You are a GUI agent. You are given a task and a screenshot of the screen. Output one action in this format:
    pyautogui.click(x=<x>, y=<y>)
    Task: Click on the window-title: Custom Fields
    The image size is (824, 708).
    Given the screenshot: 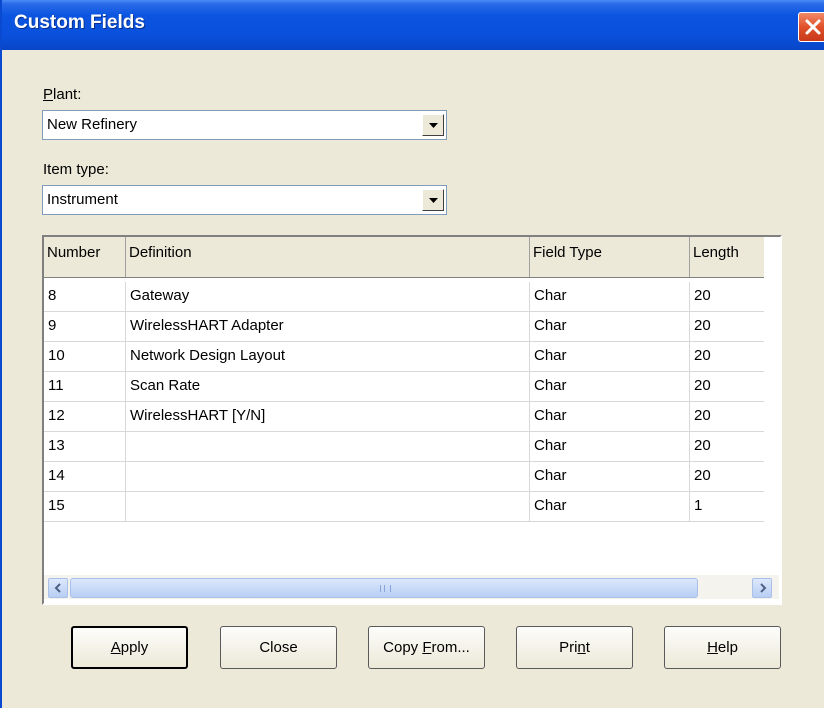 What is the action you would take?
    pyautogui.click(x=79, y=22)
    